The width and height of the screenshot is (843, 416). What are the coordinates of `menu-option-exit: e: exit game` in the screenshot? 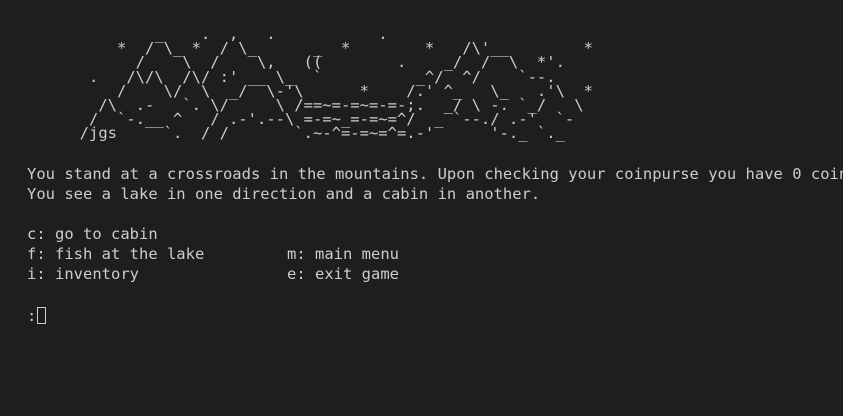 It's located at (343, 273).